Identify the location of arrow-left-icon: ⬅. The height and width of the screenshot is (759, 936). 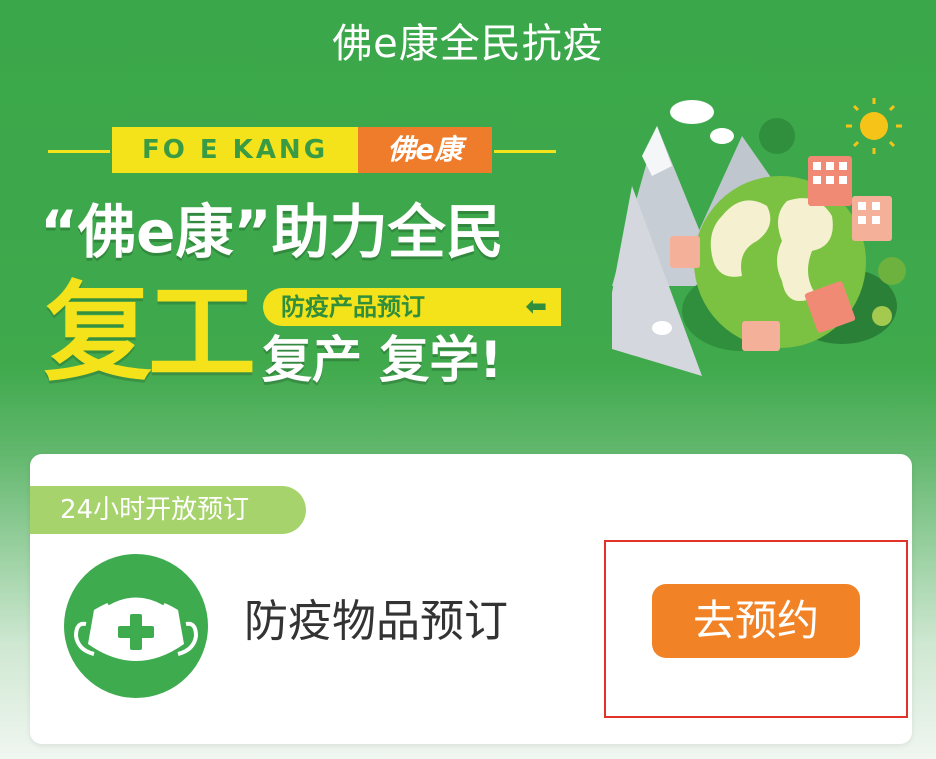
(536, 307).